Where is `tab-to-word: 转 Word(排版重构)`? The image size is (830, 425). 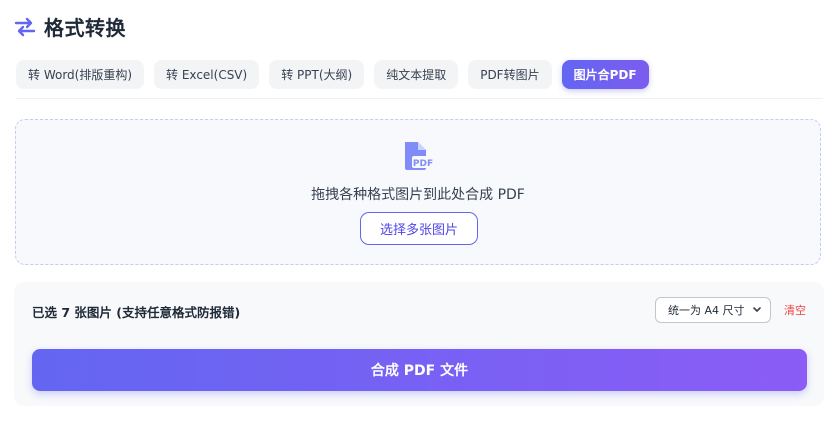 tab-to-word: 转 Word(排版重构) is located at coordinates (80, 74).